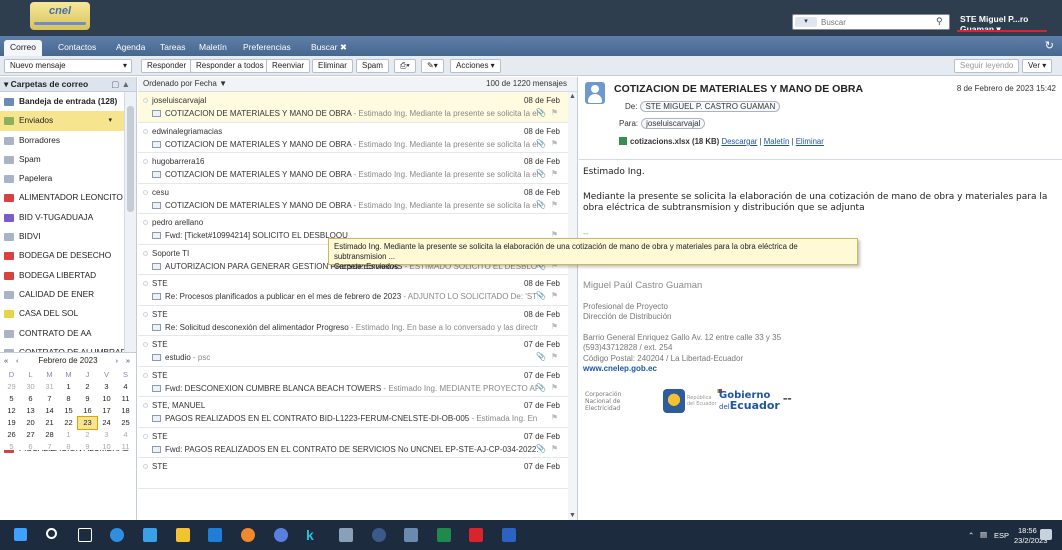  What do you see at coordinates (267, 48) in the screenshot?
I see `tab-preferencias: Preferencias` at bounding box center [267, 48].